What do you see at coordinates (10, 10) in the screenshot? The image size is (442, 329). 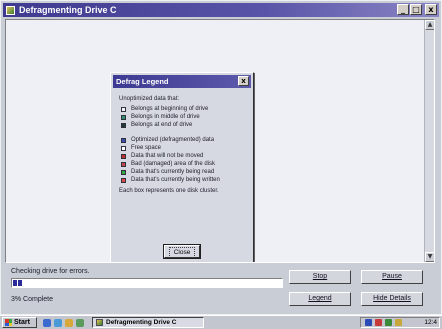 I see `defrag-app-icon` at bounding box center [10, 10].